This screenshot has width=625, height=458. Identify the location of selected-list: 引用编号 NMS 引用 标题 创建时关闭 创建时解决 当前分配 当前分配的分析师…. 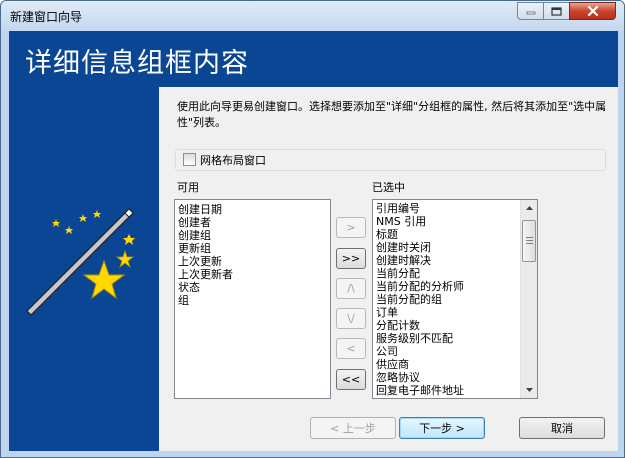
(455, 299).